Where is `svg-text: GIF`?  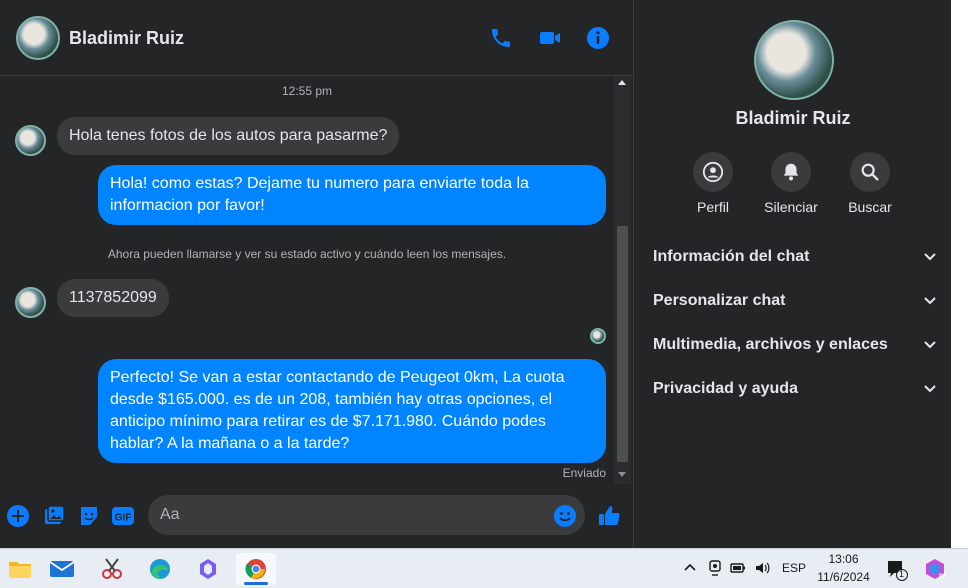 svg-text: GIF is located at coordinates (123, 518).